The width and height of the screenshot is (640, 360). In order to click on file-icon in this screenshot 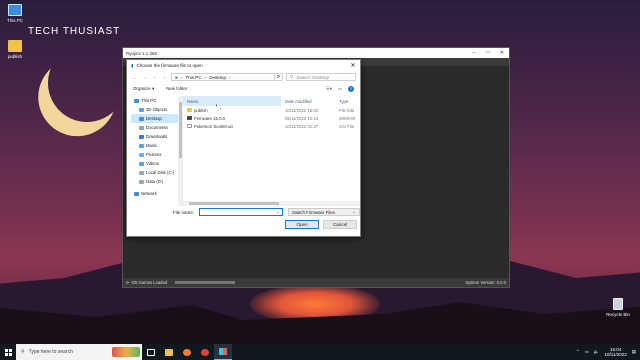, I will do `click(189, 126)`.